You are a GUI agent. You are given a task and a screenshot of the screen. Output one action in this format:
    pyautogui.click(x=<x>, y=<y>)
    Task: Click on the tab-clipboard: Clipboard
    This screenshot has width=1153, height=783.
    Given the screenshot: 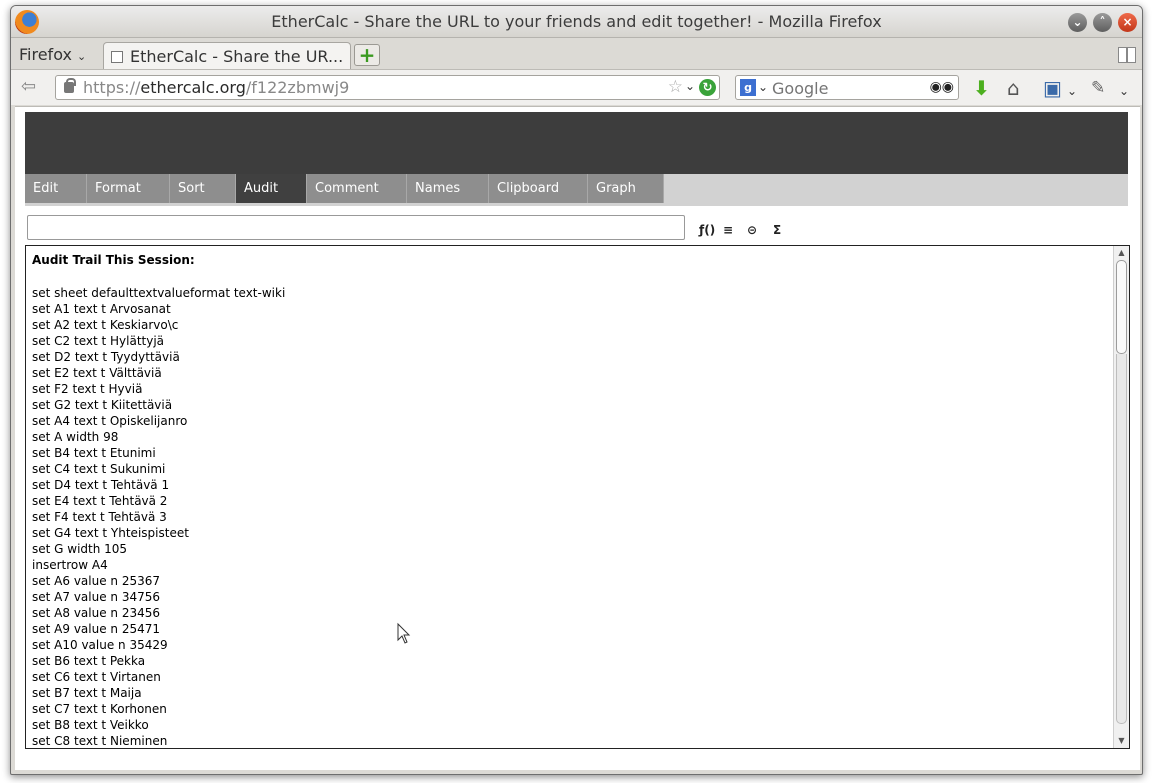 What is the action you would take?
    pyautogui.click(x=538, y=188)
    